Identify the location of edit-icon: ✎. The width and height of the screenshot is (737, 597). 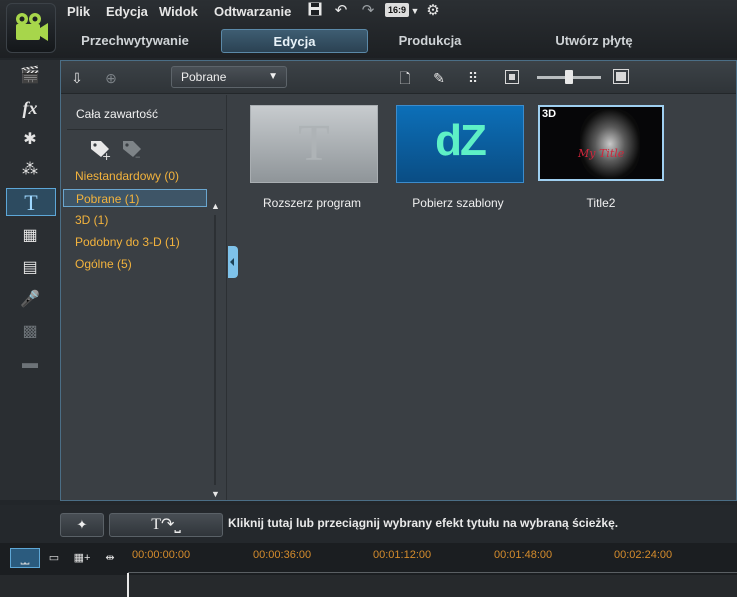
(439, 78).